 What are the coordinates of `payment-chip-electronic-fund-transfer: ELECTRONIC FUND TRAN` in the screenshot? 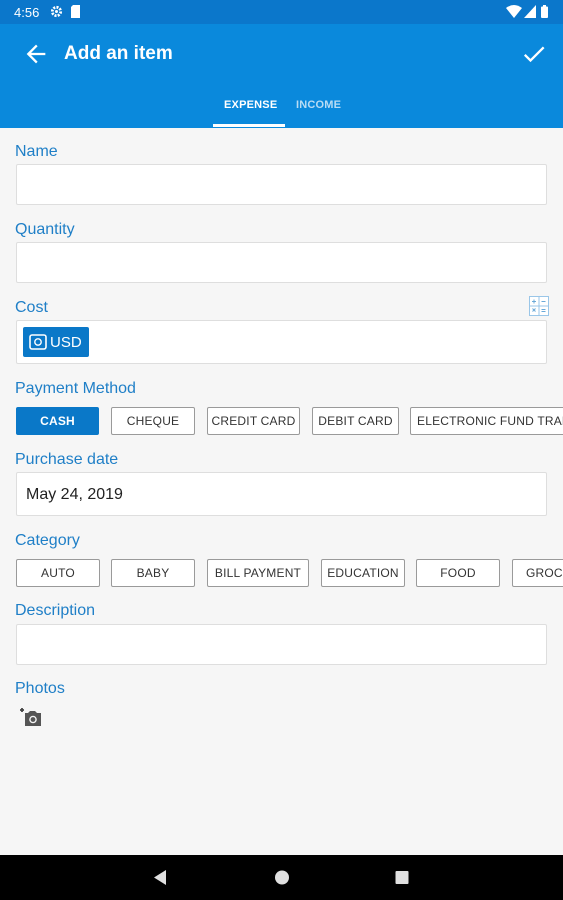 It's located at (486, 421).